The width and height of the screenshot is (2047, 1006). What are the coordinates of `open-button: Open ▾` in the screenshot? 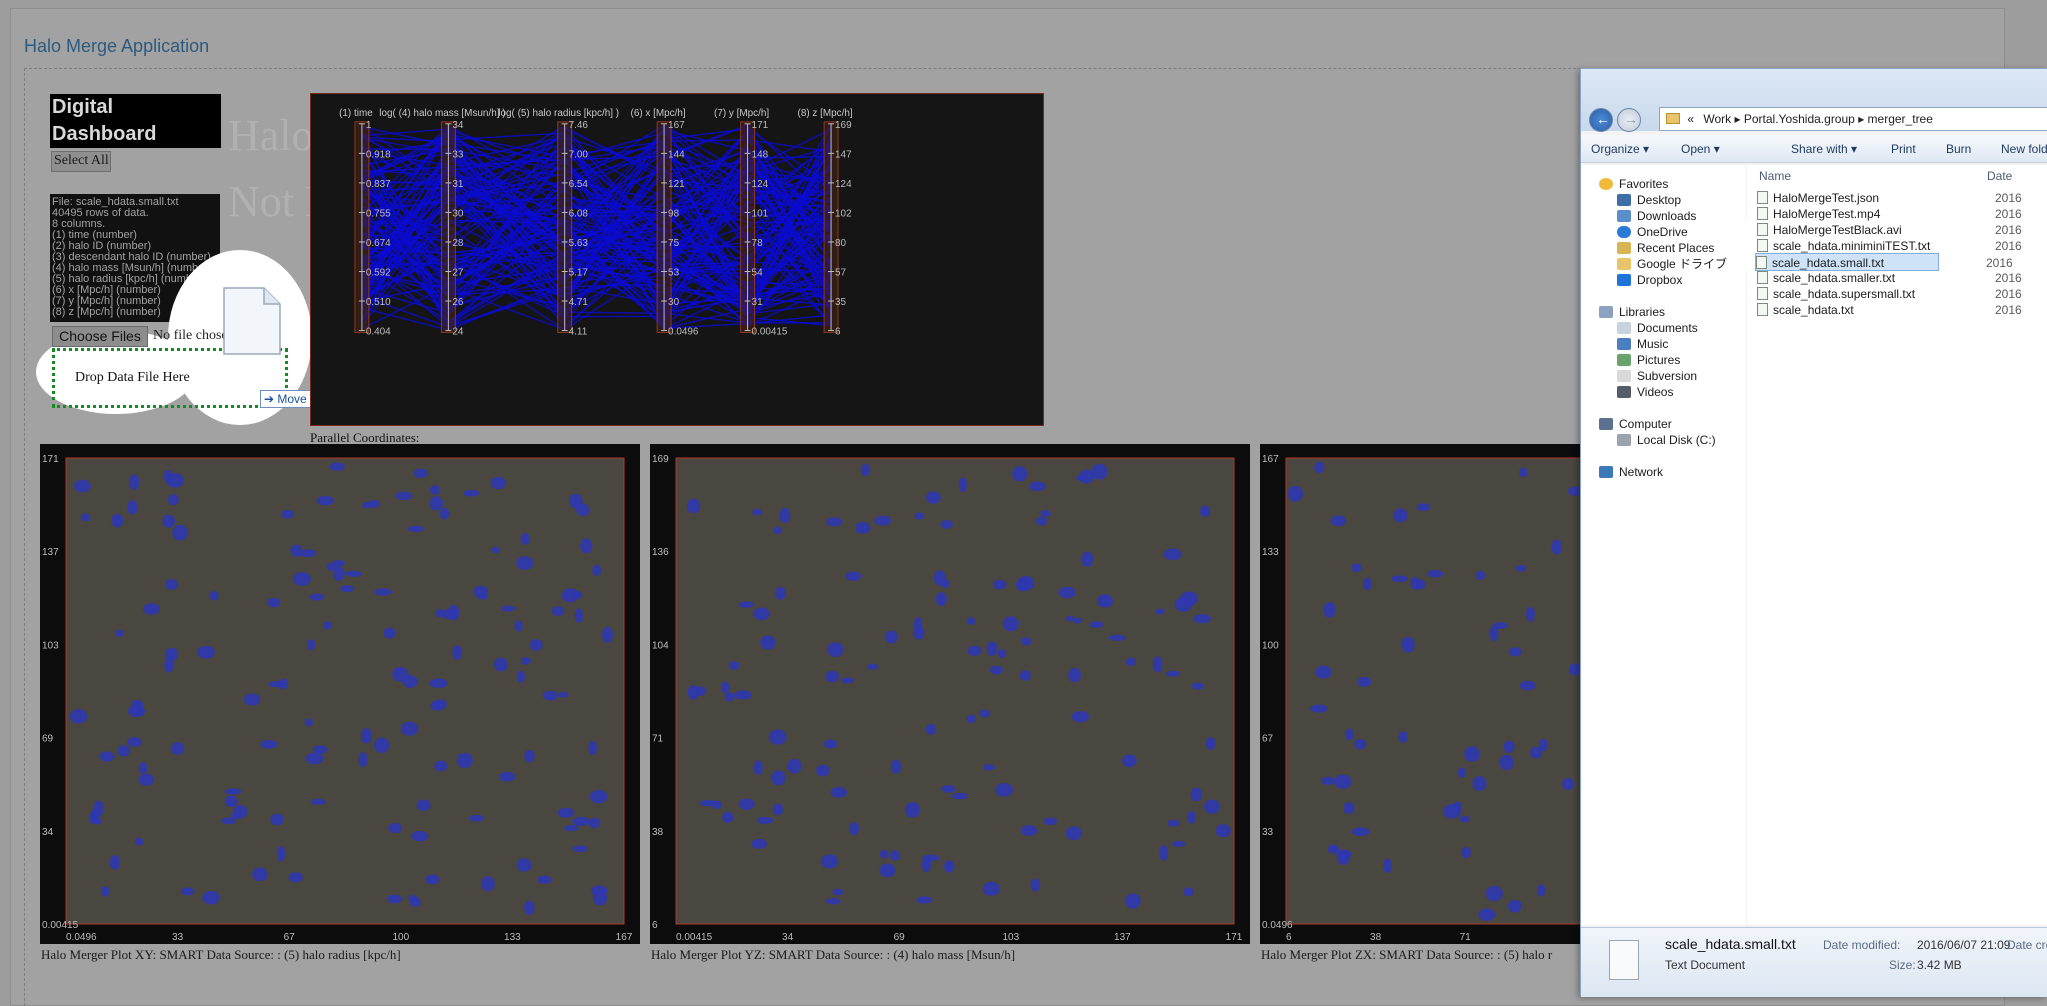 It's located at (1700, 149).